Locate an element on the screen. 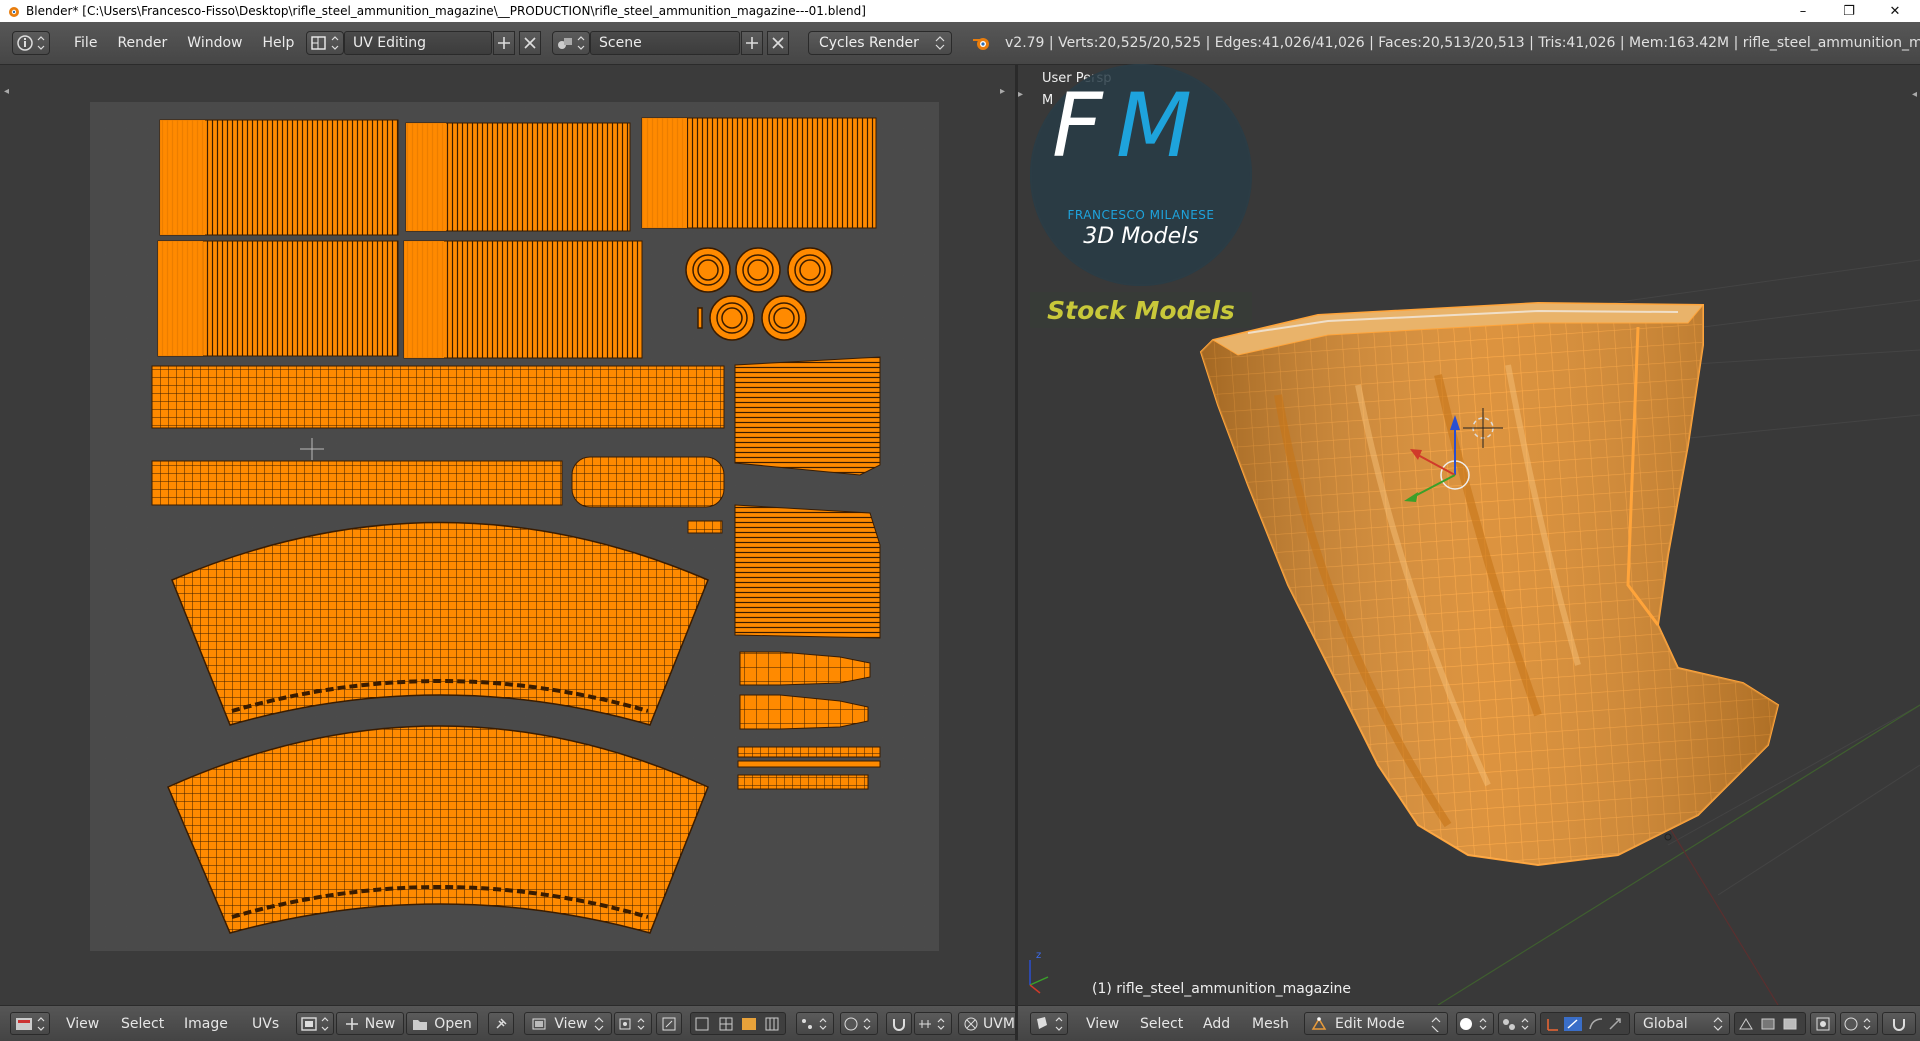  restore-button: ❐ is located at coordinates (1849, 11).